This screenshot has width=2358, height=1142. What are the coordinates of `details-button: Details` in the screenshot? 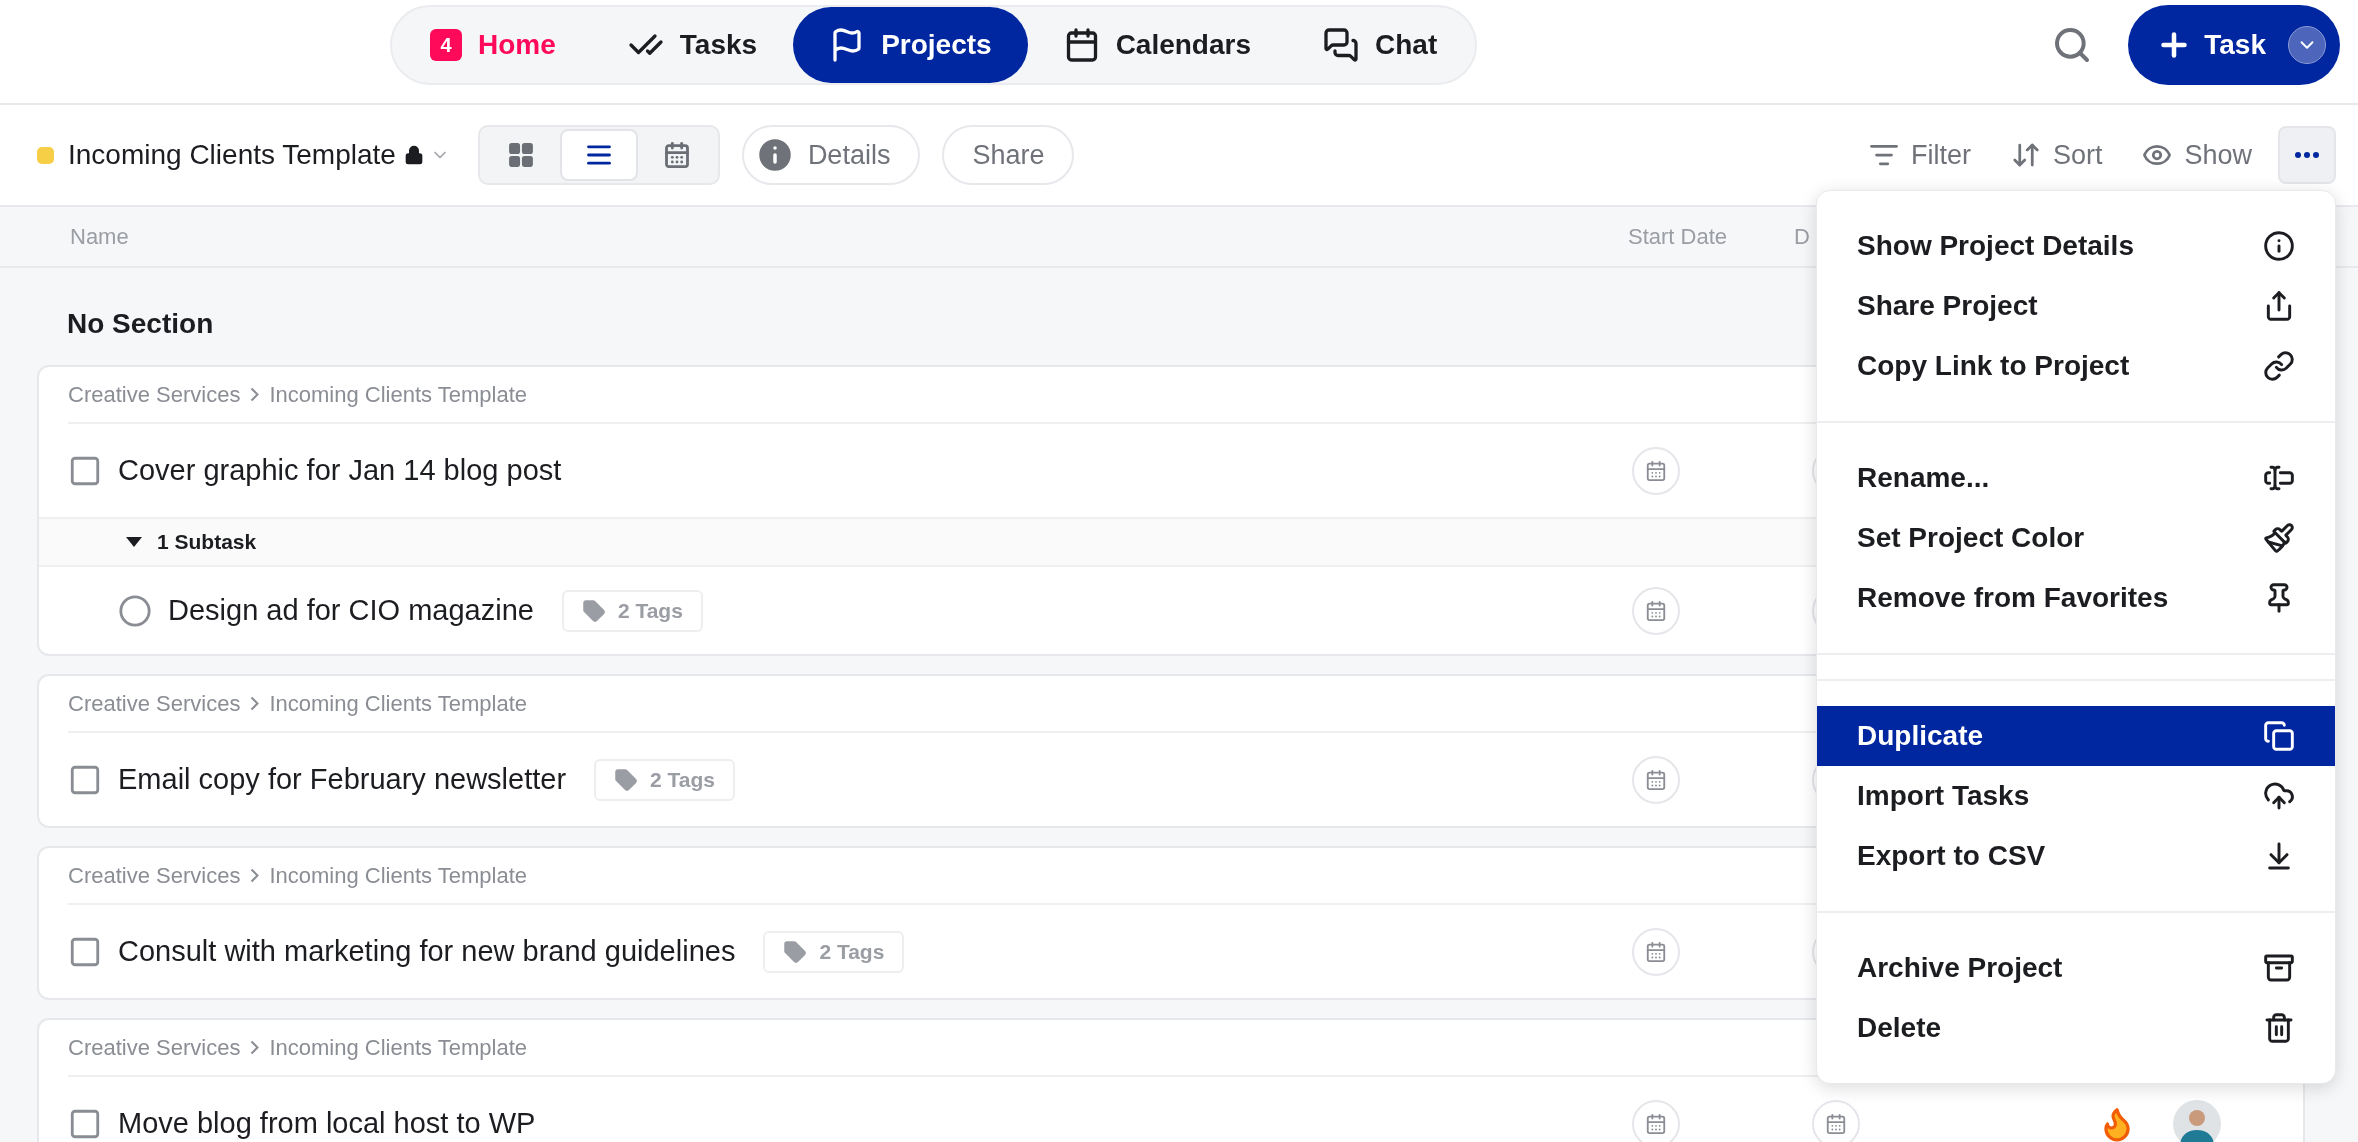 It's located at (831, 155).